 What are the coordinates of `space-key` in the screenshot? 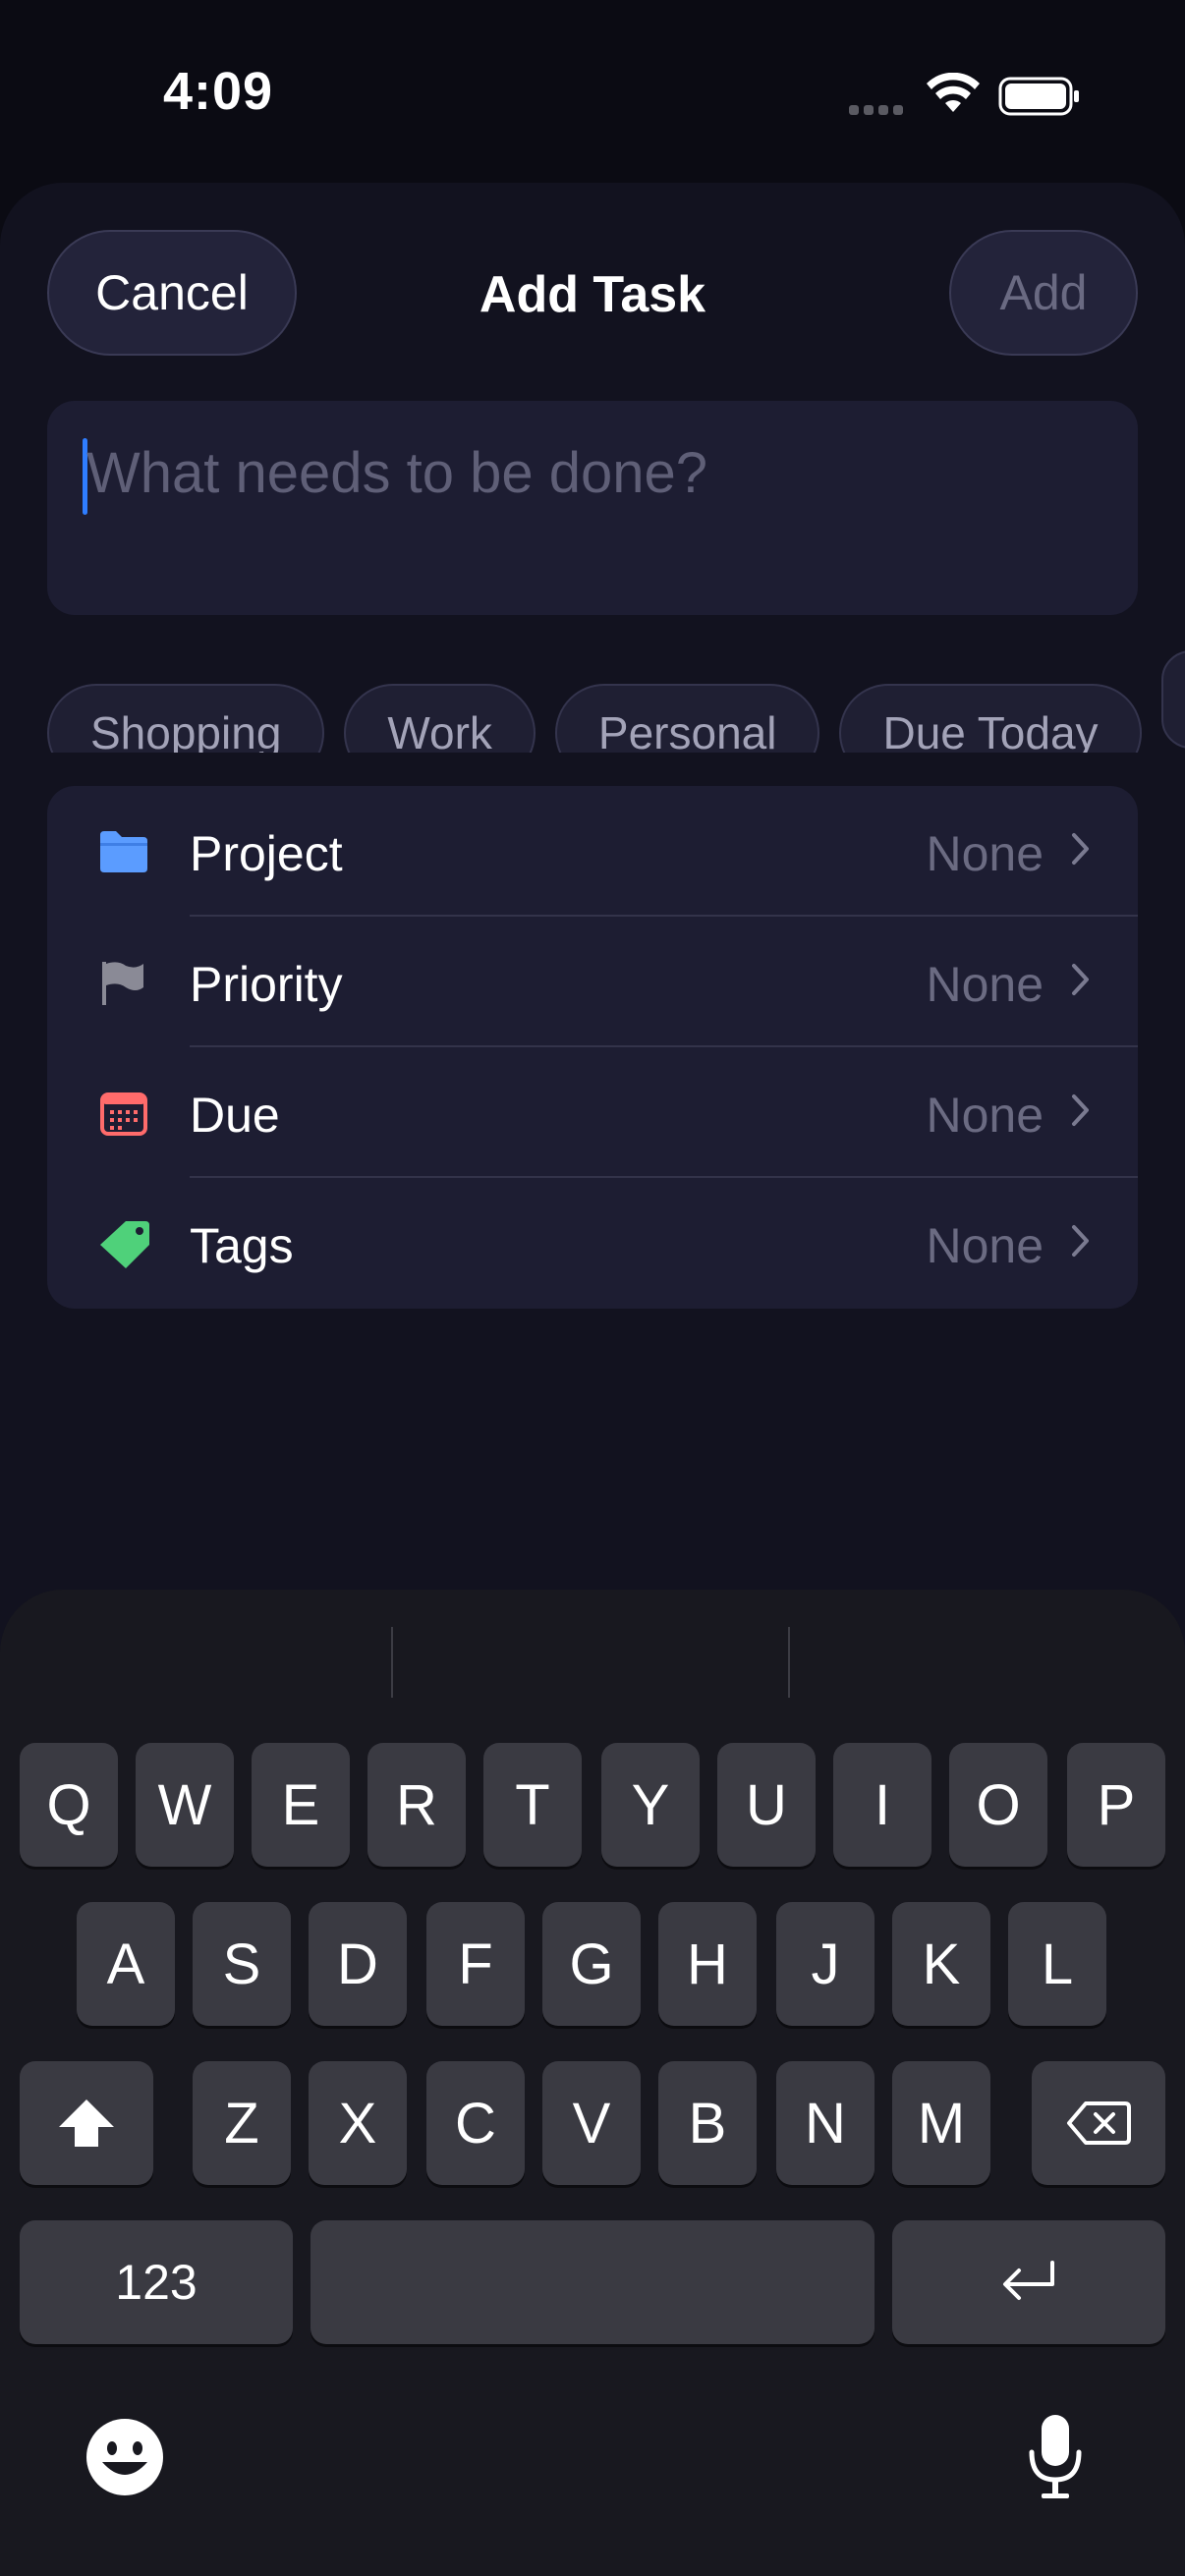 It's located at (592, 2282).